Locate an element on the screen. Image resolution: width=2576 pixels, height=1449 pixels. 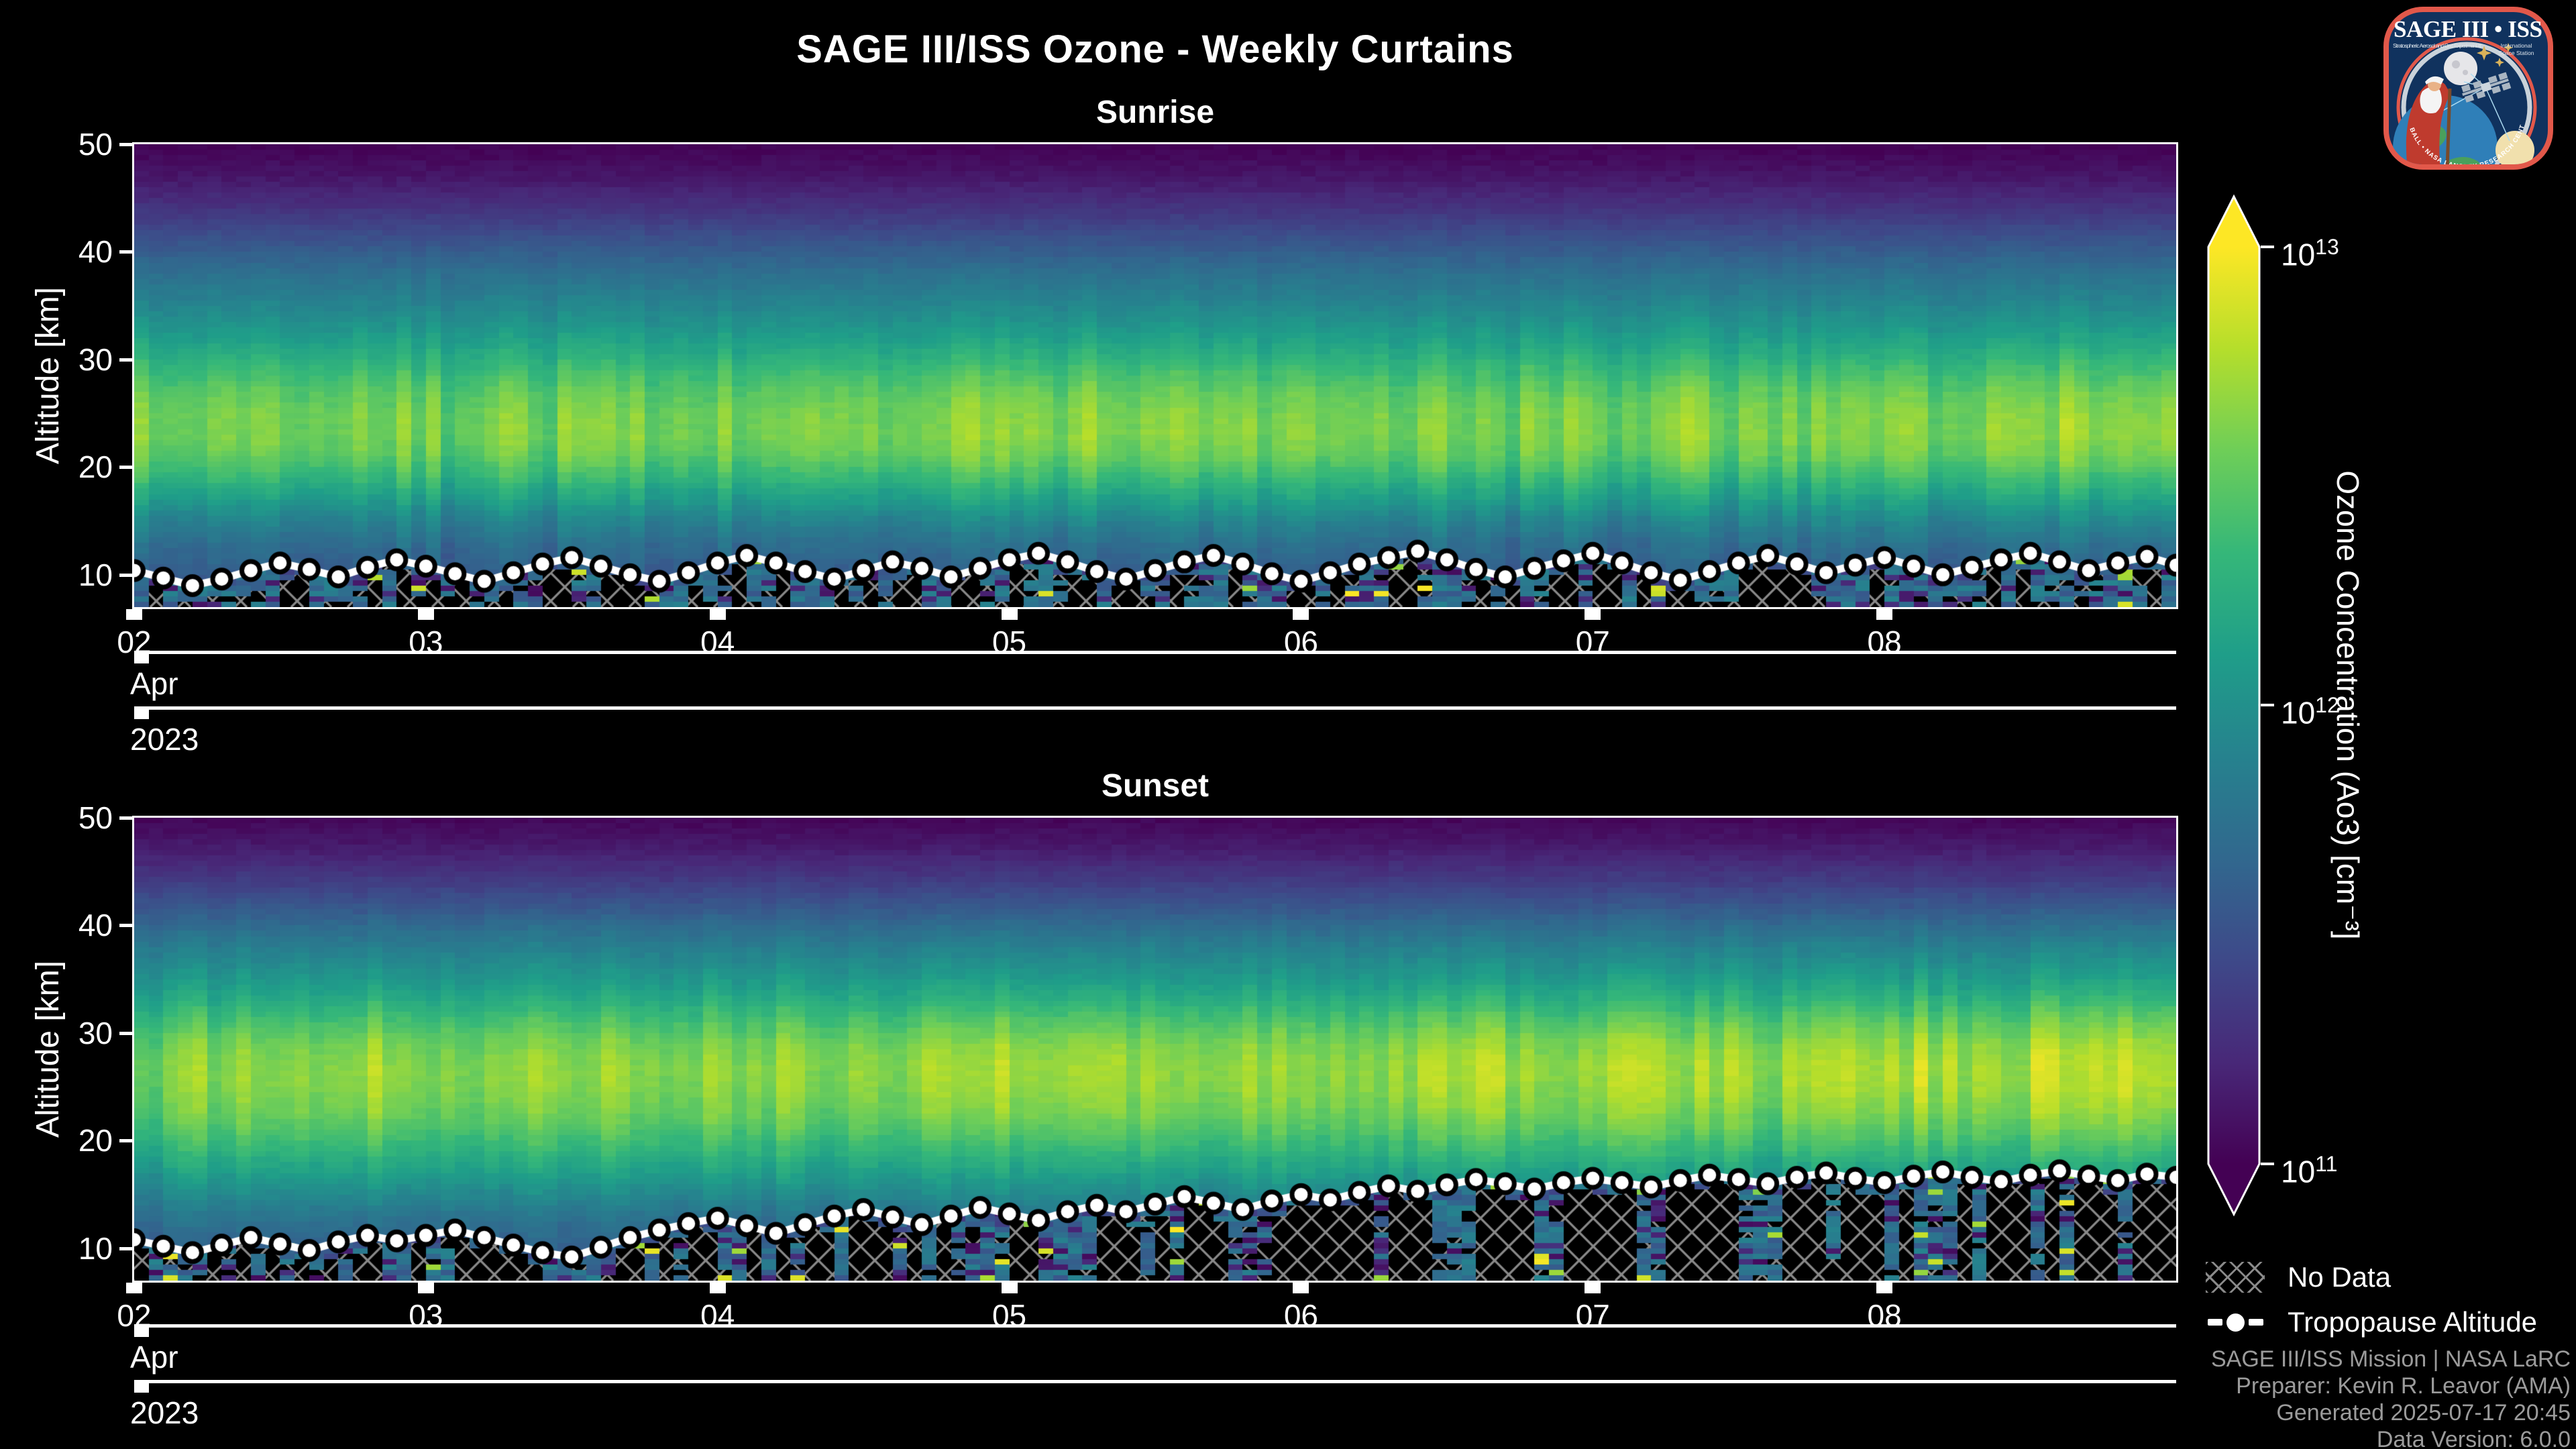
legend-tropopause: Tropopause Altitude is located at coordinates (2371, 1322).